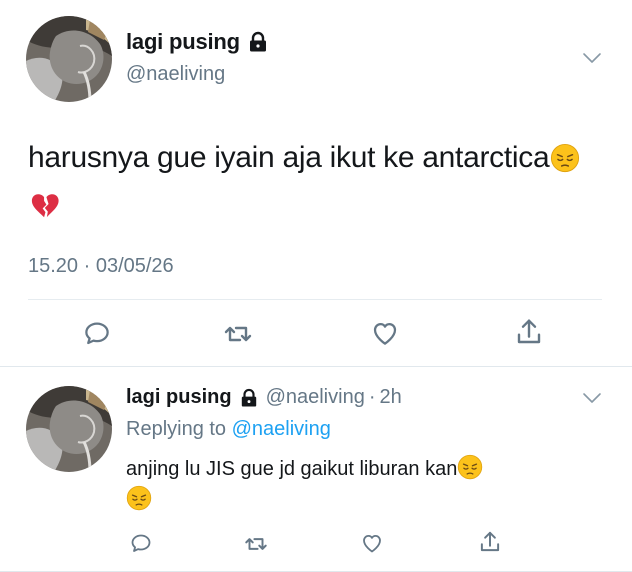  I want to click on reply-body: anjing lu JIS gue jd gaikut liburan kan, so click(292, 469).